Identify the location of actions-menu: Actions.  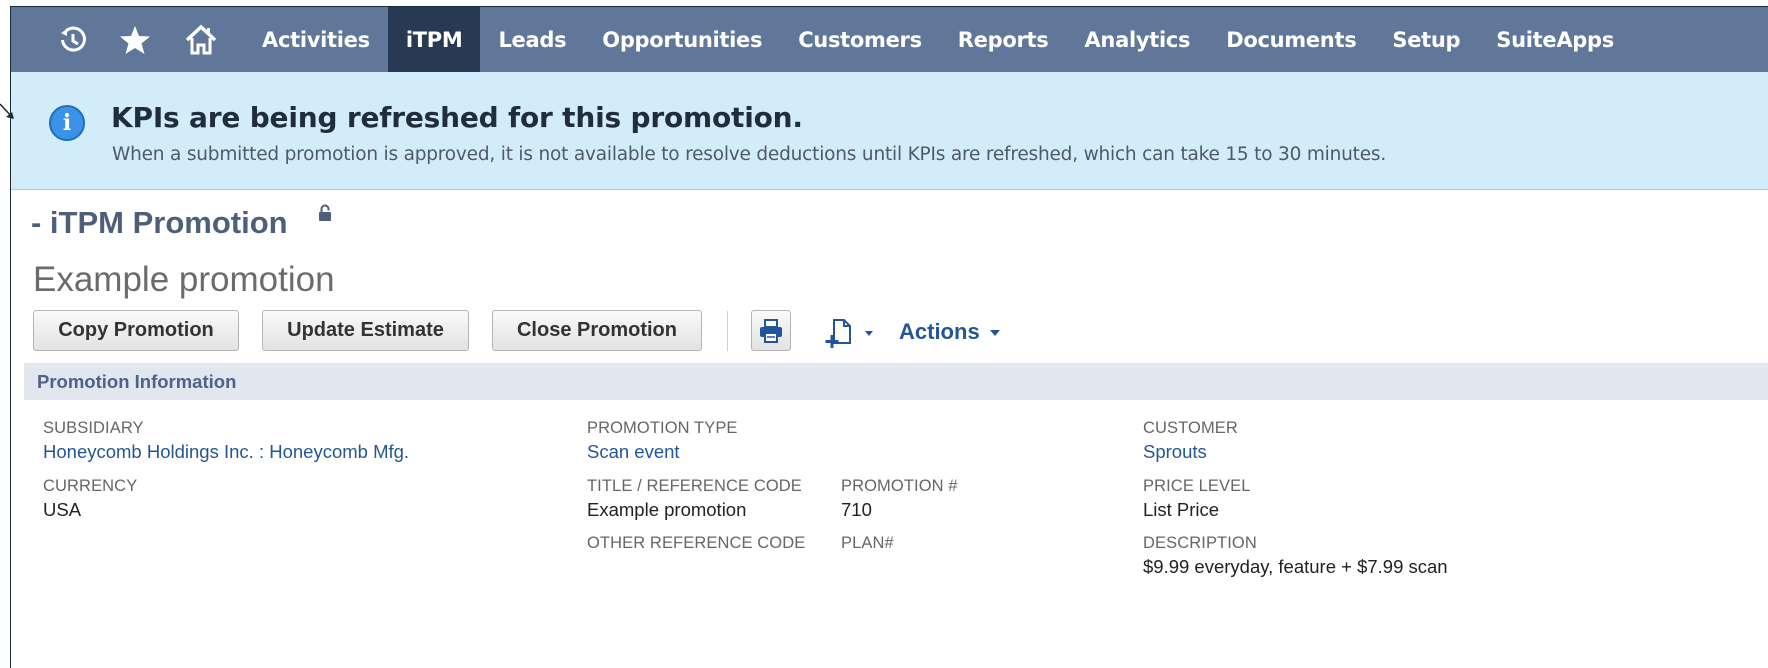
(939, 332).